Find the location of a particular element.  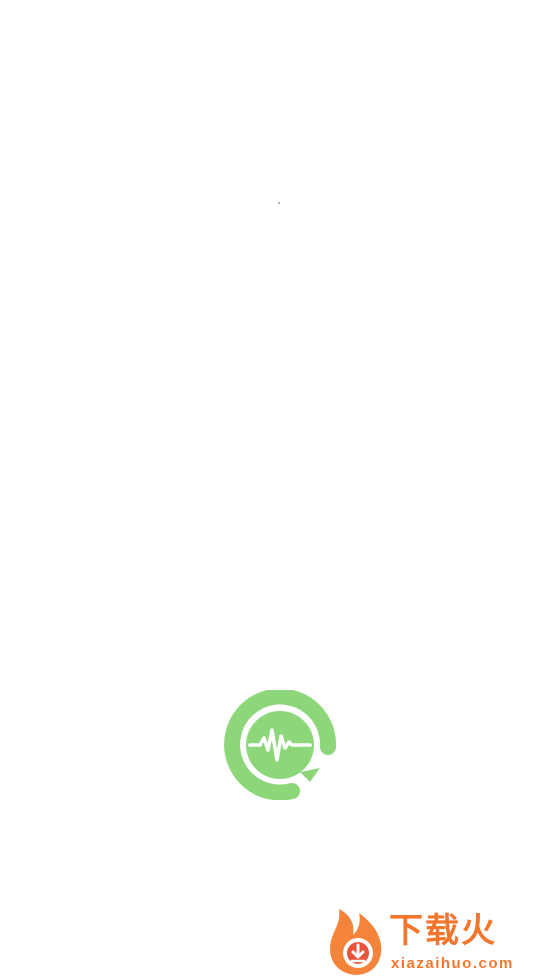

pulse-chat-bubble-icon is located at coordinates (280, 745).